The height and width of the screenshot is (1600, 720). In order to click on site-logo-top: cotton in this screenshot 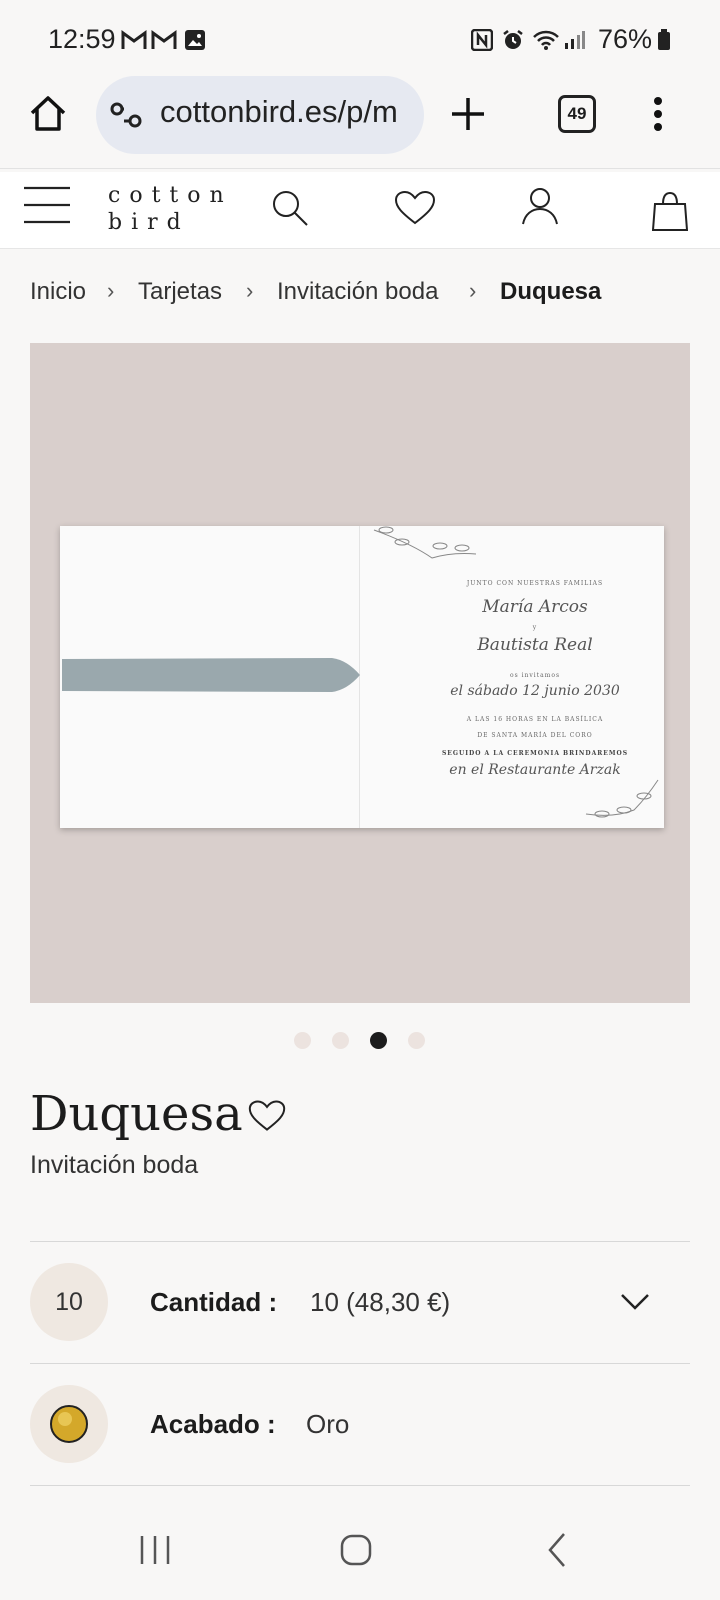, I will do `click(170, 195)`.